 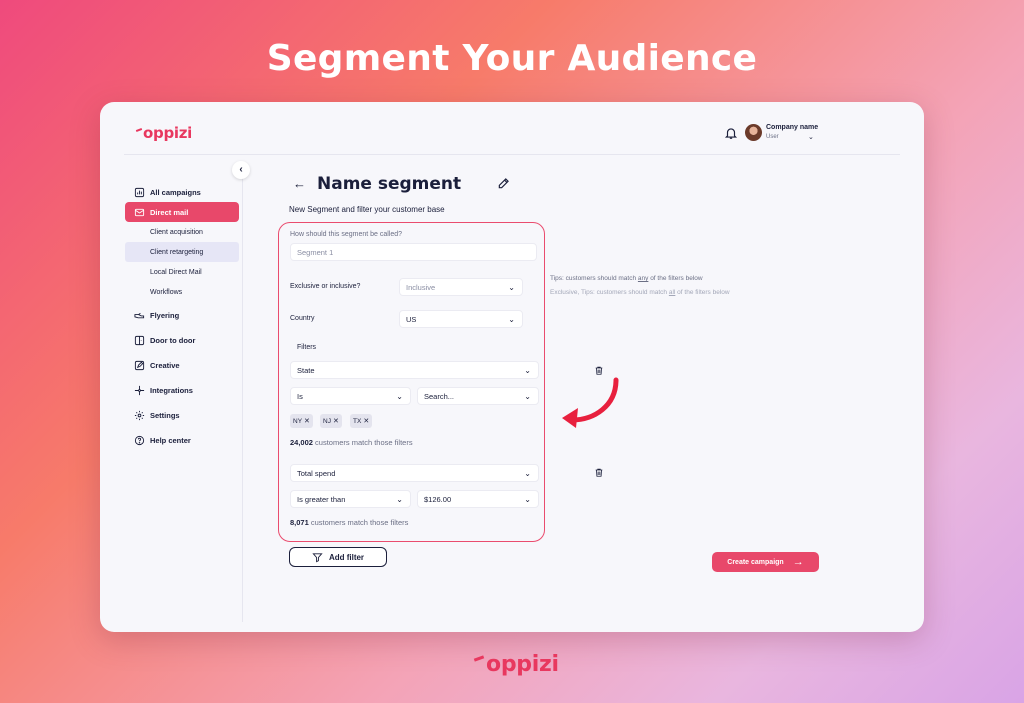 What do you see at coordinates (753, 132) in the screenshot?
I see `avatar` at bounding box center [753, 132].